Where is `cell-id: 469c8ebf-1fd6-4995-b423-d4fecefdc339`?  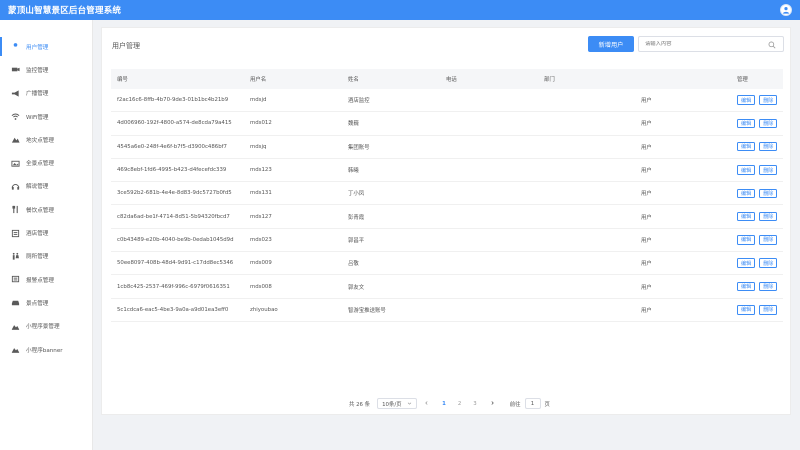
cell-id: 469c8ebf-1fd6-4995-b423-d4fecefdc339 is located at coordinates (172, 170).